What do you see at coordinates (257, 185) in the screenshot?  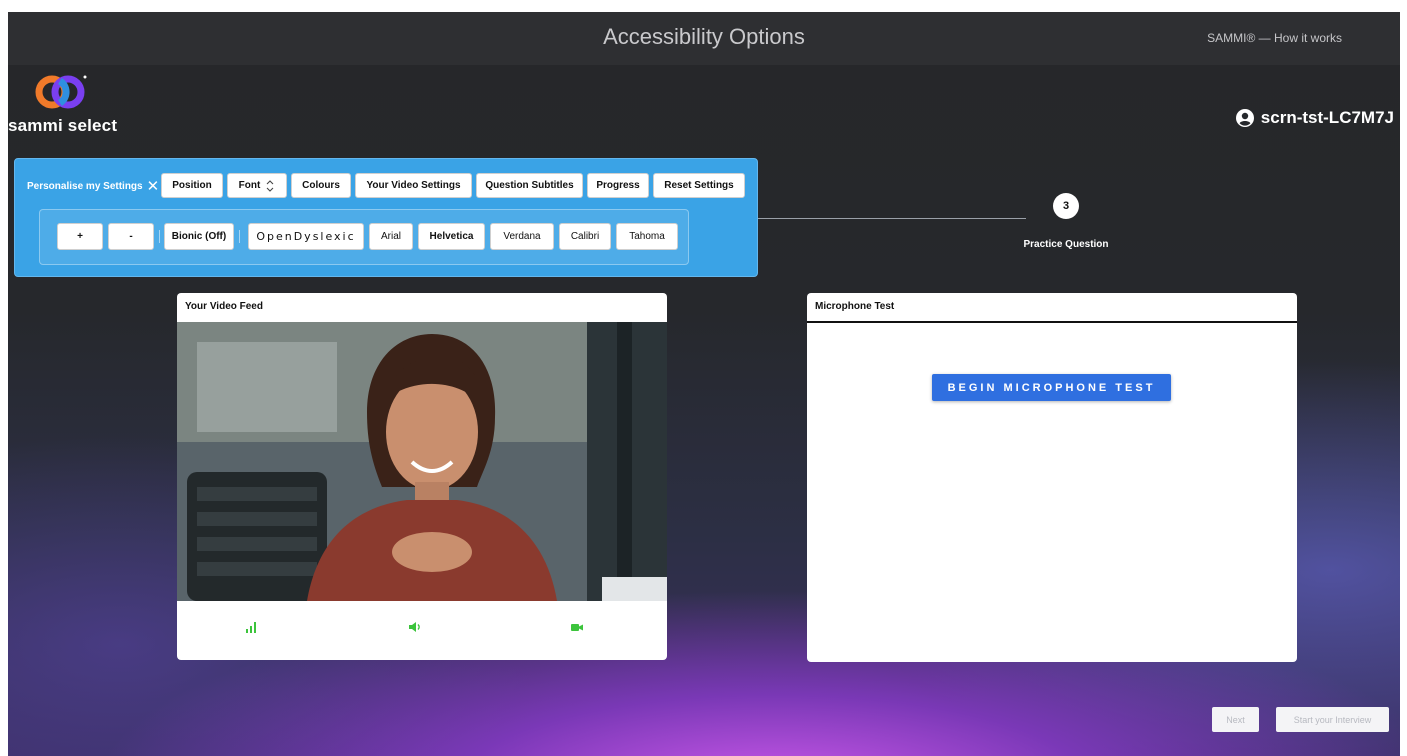 I see `tab-font: Font` at bounding box center [257, 185].